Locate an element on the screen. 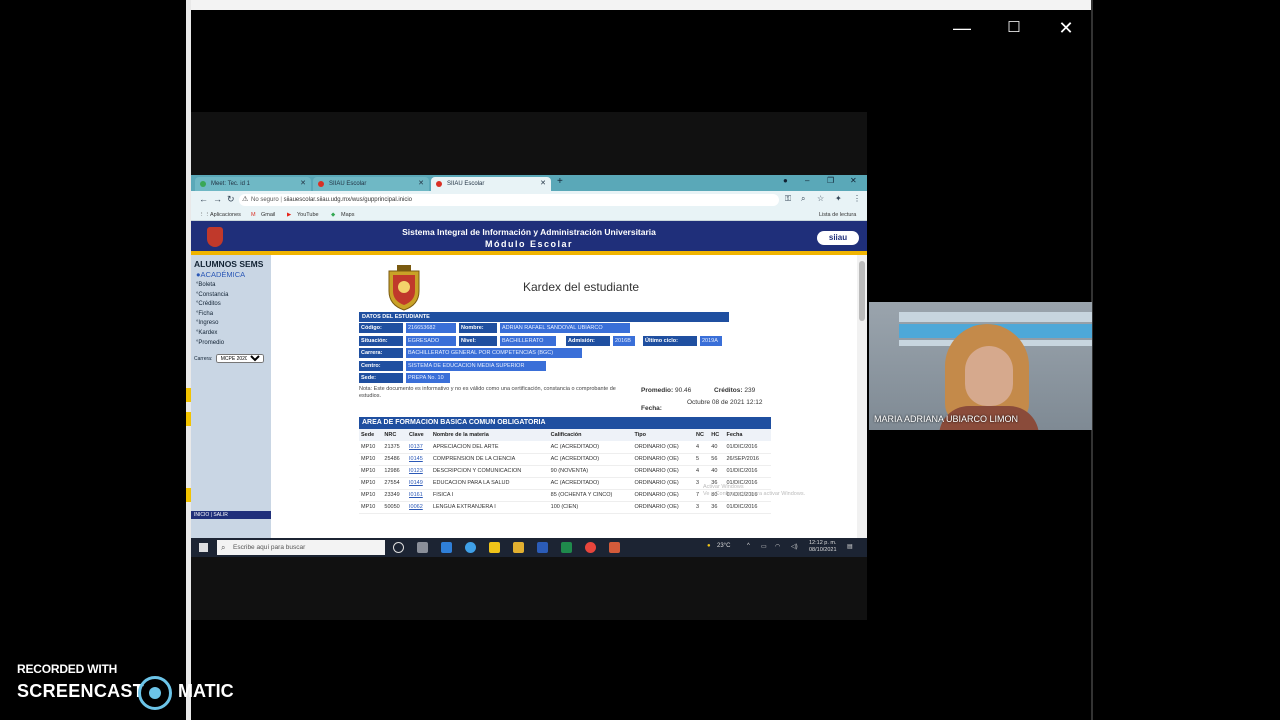 This screenshot has height=720, width=1280. file-explorer-icon is located at coordinates (518, 547).